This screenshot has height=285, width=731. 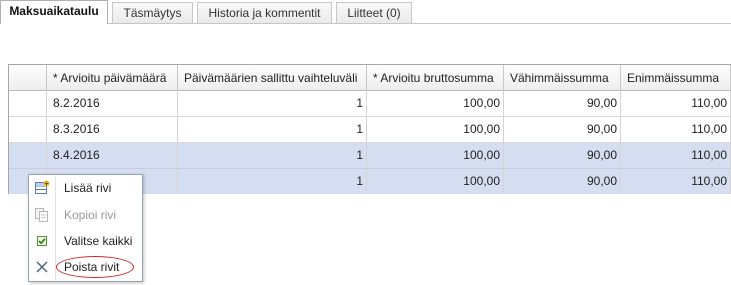 I want to click on header-date-variance: Päivämäärien sallittu vaihteluväli, so click(x=272, y=78).